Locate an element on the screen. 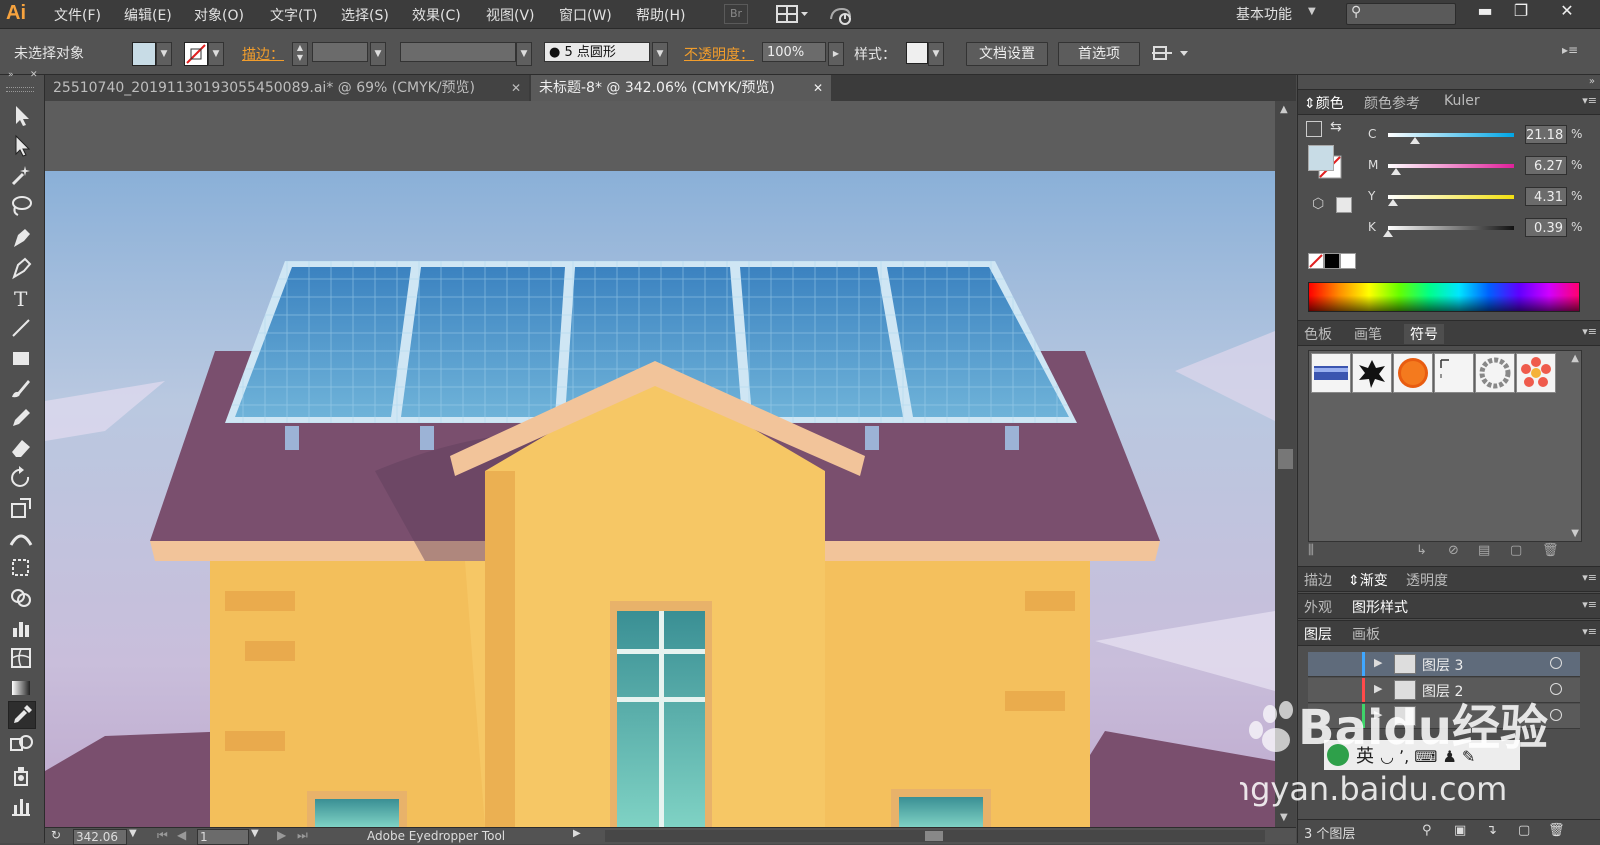  symbol-frame-ring is located at coordinates (1495, 373).